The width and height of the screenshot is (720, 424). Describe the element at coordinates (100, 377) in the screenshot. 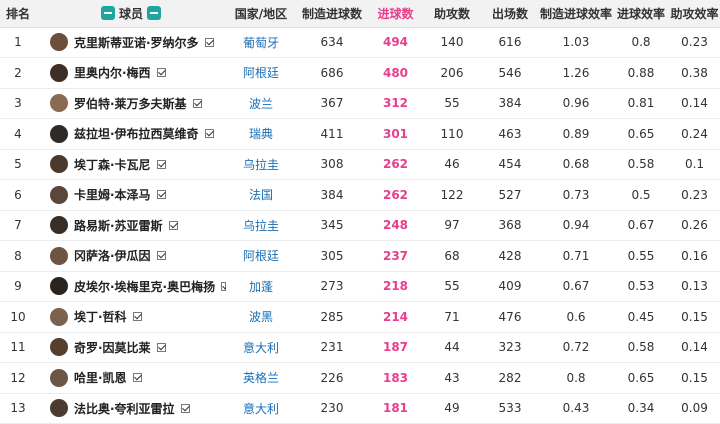

I see `player-name-link: 哈里·凯恩` at that location.